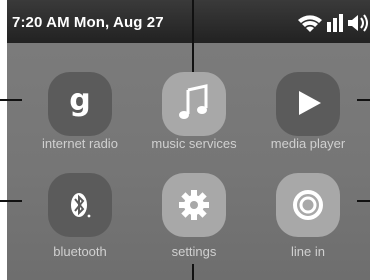 This screenshot has width=370, height=280. I want to click on bluetooth-icon, so click(81, 205).